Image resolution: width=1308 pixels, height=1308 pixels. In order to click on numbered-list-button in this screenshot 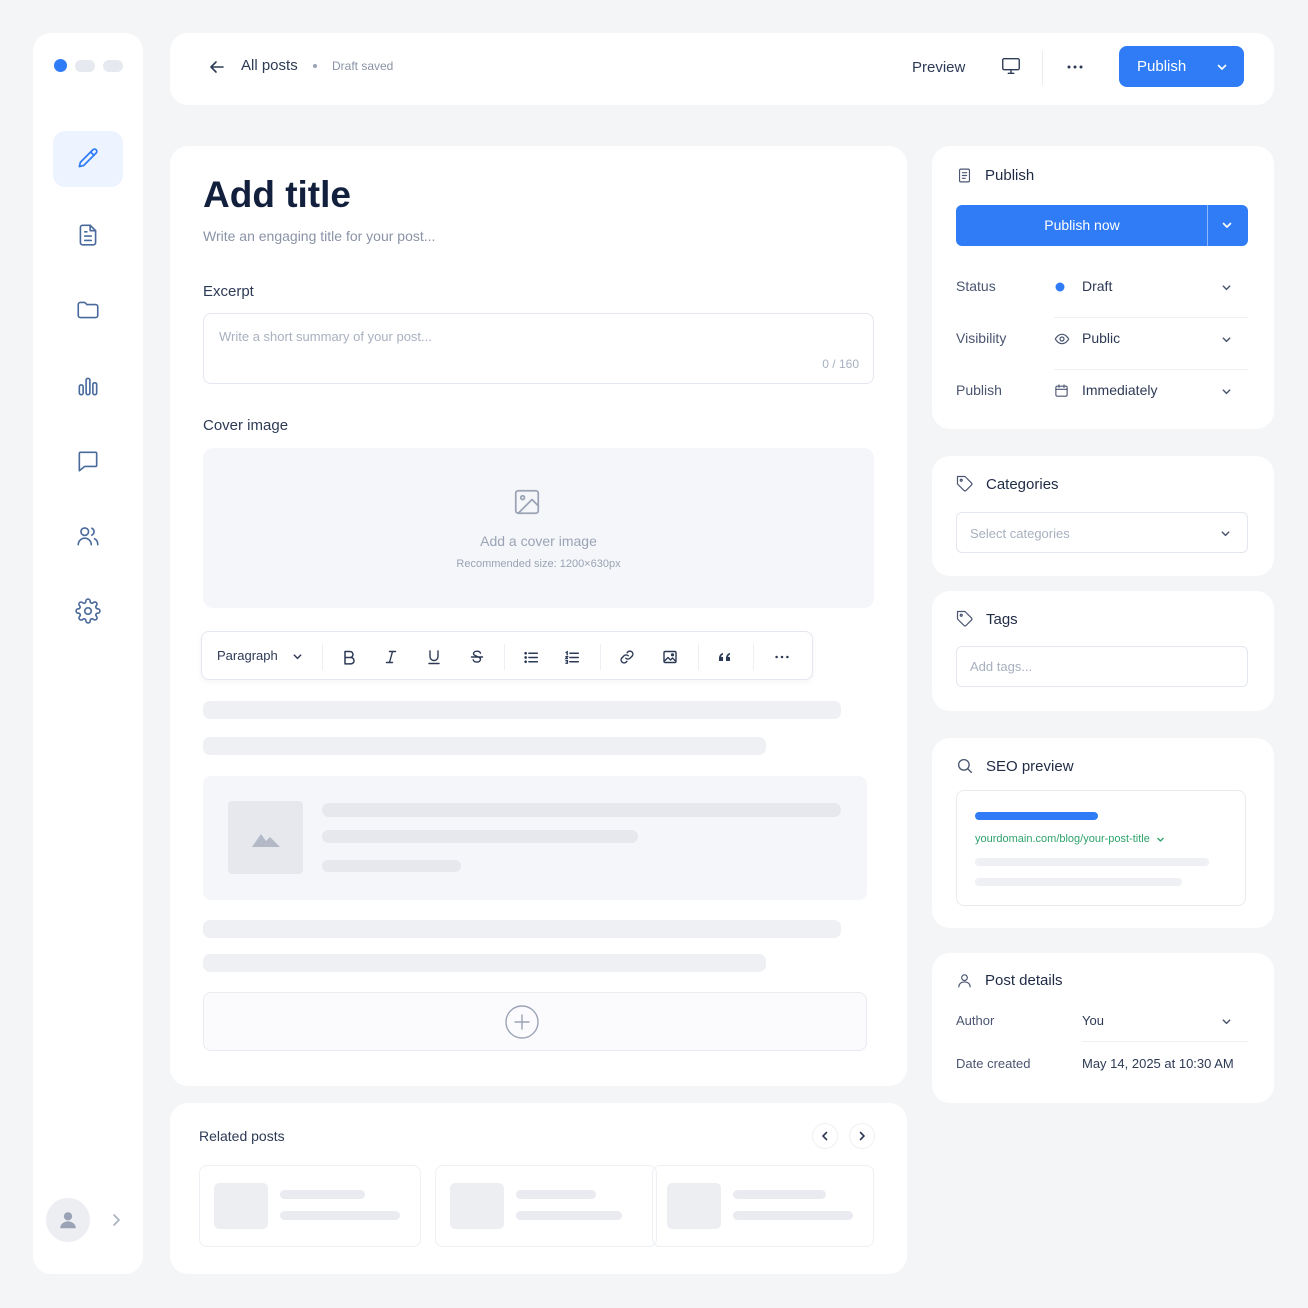, I will do `click(572, 657)`.